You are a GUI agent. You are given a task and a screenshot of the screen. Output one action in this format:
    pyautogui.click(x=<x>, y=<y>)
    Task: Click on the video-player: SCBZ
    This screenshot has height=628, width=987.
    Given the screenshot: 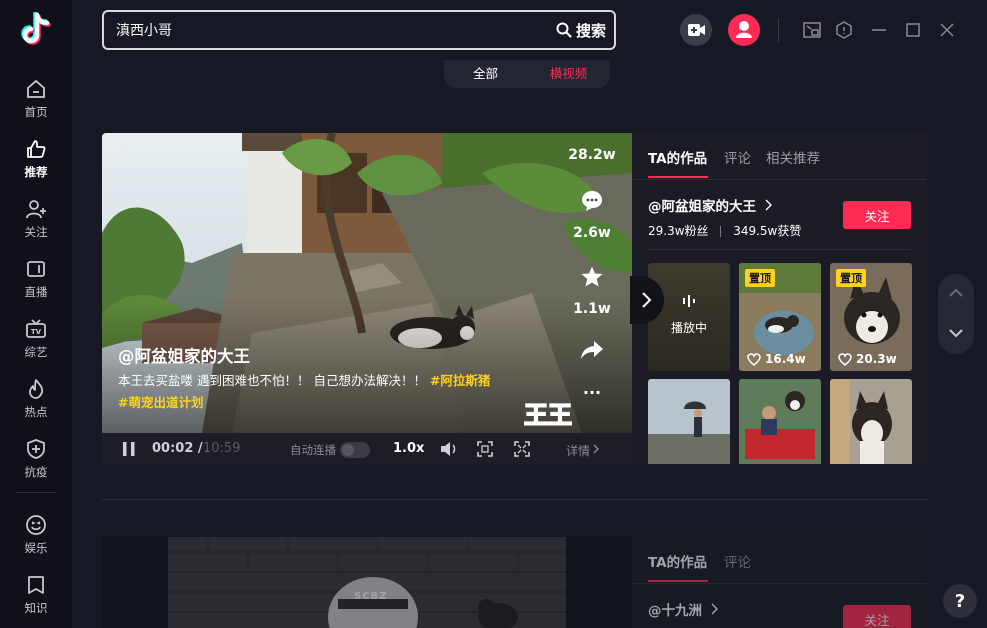 What is the action you would take?
    pyautogui.click(x=367, y=582)
    